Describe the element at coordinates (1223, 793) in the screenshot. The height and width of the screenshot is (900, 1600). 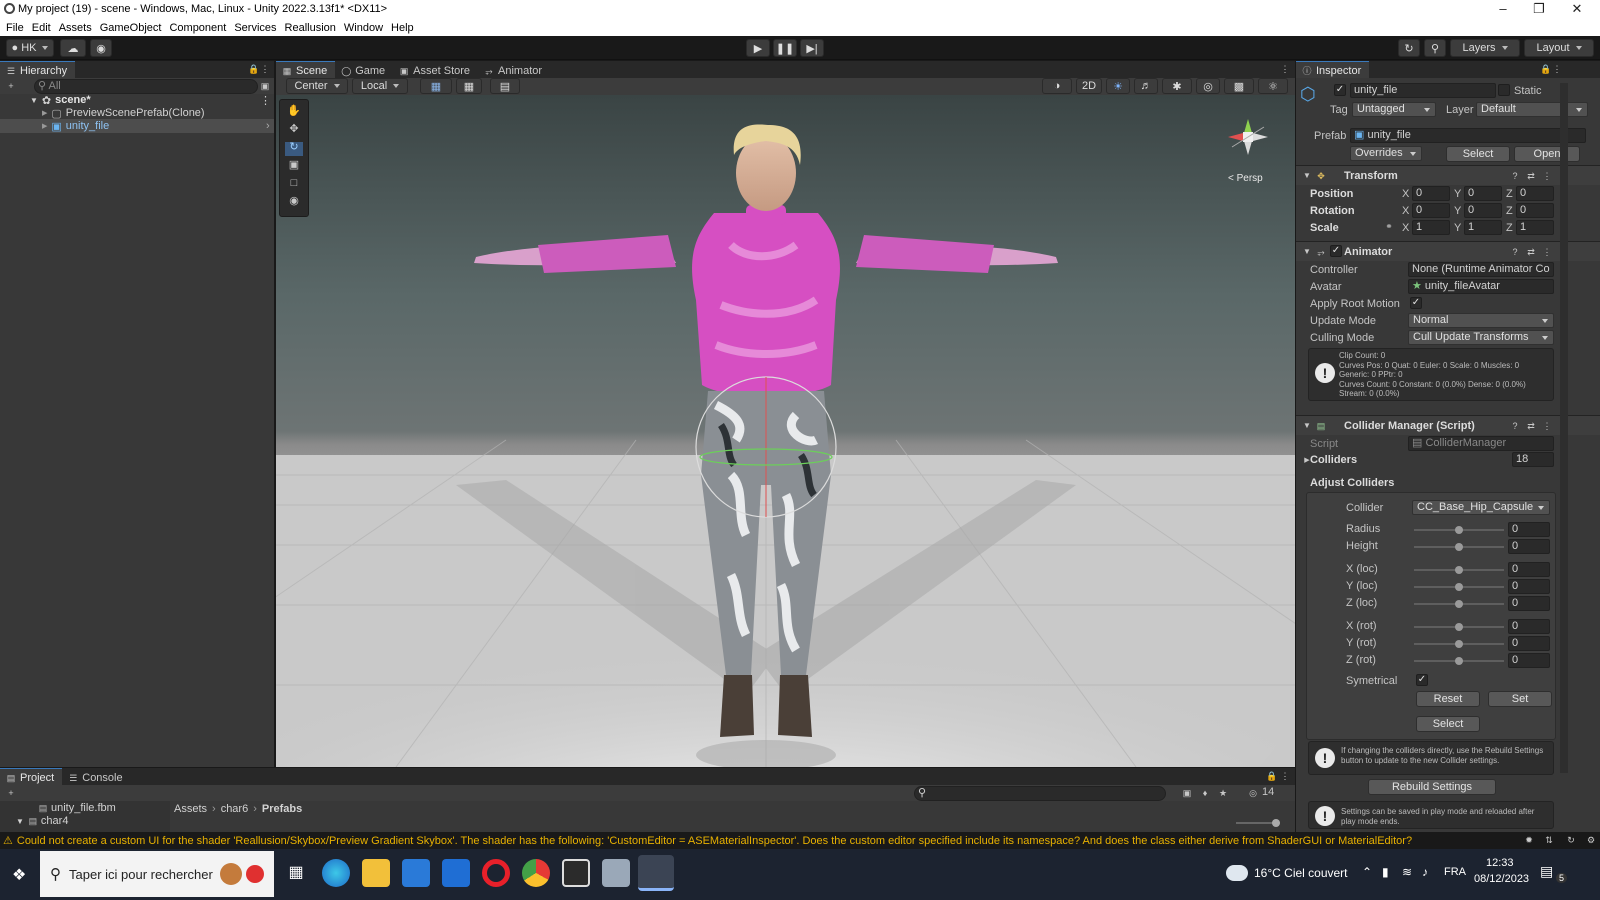
I see `favorite-icon: ★` at that location.